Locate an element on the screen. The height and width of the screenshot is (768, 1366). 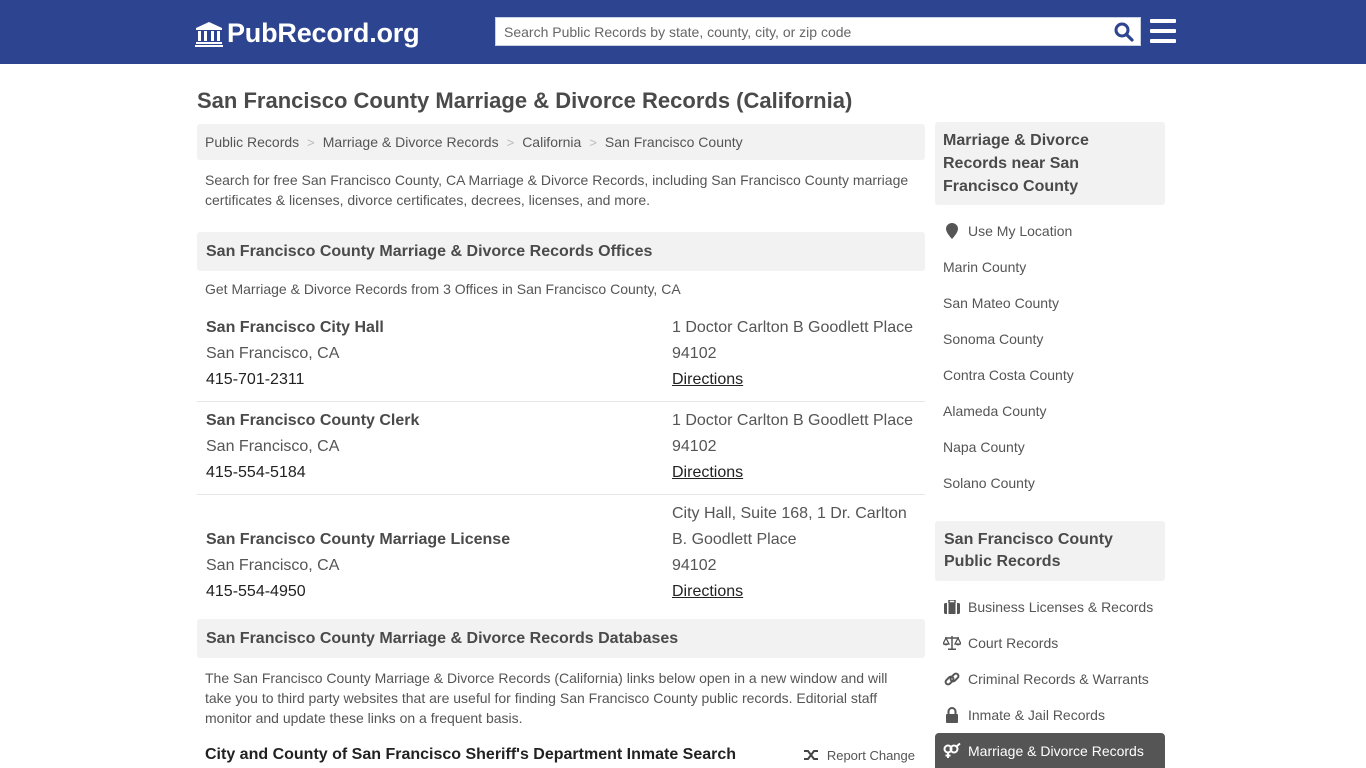
nearby-county-link: Solano County is located at coordinates (1050, 483).